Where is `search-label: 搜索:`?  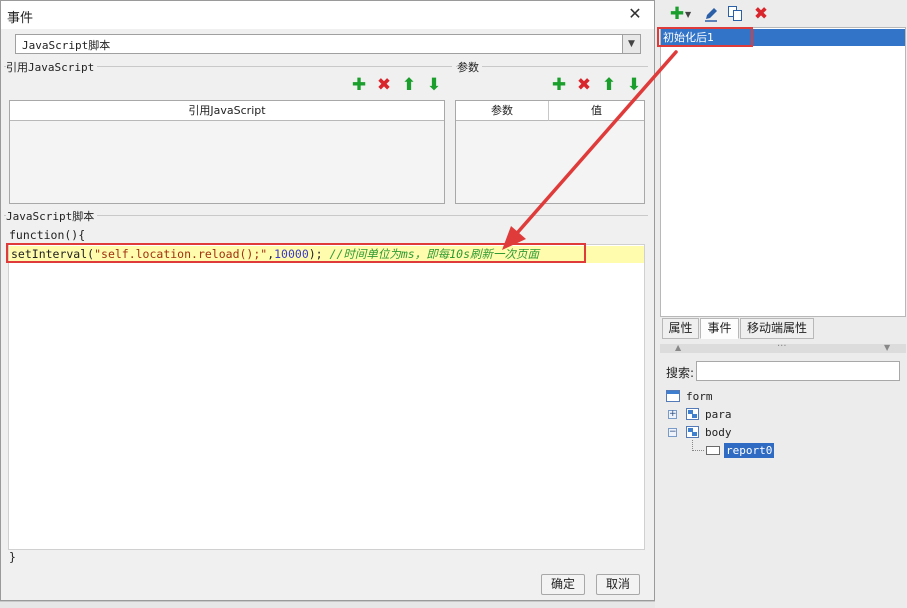 search-label: 搜索: is located at coordinates (680, 373).